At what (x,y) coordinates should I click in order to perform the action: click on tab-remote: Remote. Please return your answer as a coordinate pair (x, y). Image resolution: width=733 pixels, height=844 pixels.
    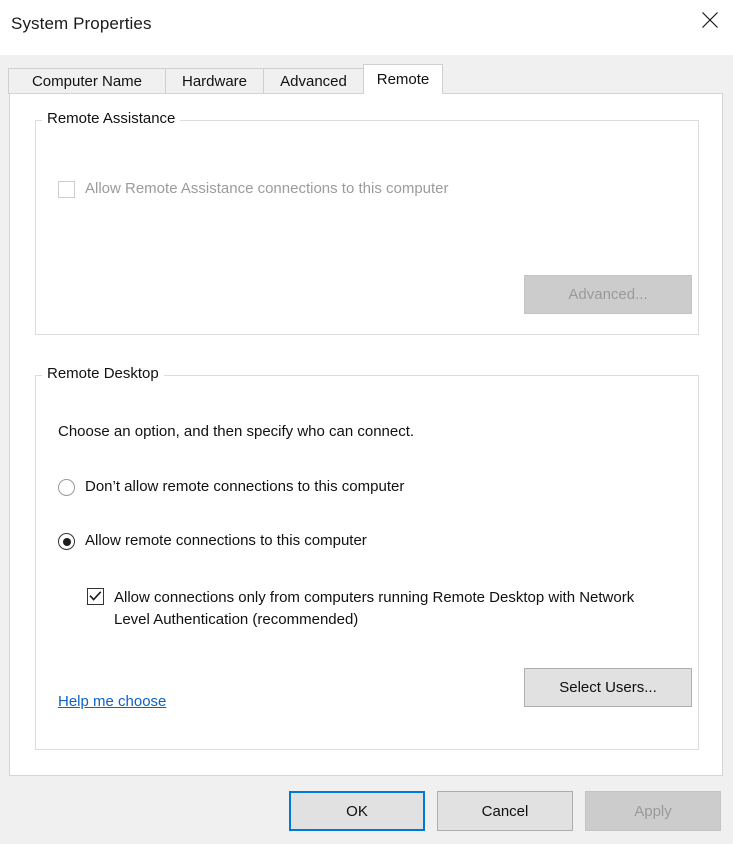
    Looking at the image, I should click on (403, 79).